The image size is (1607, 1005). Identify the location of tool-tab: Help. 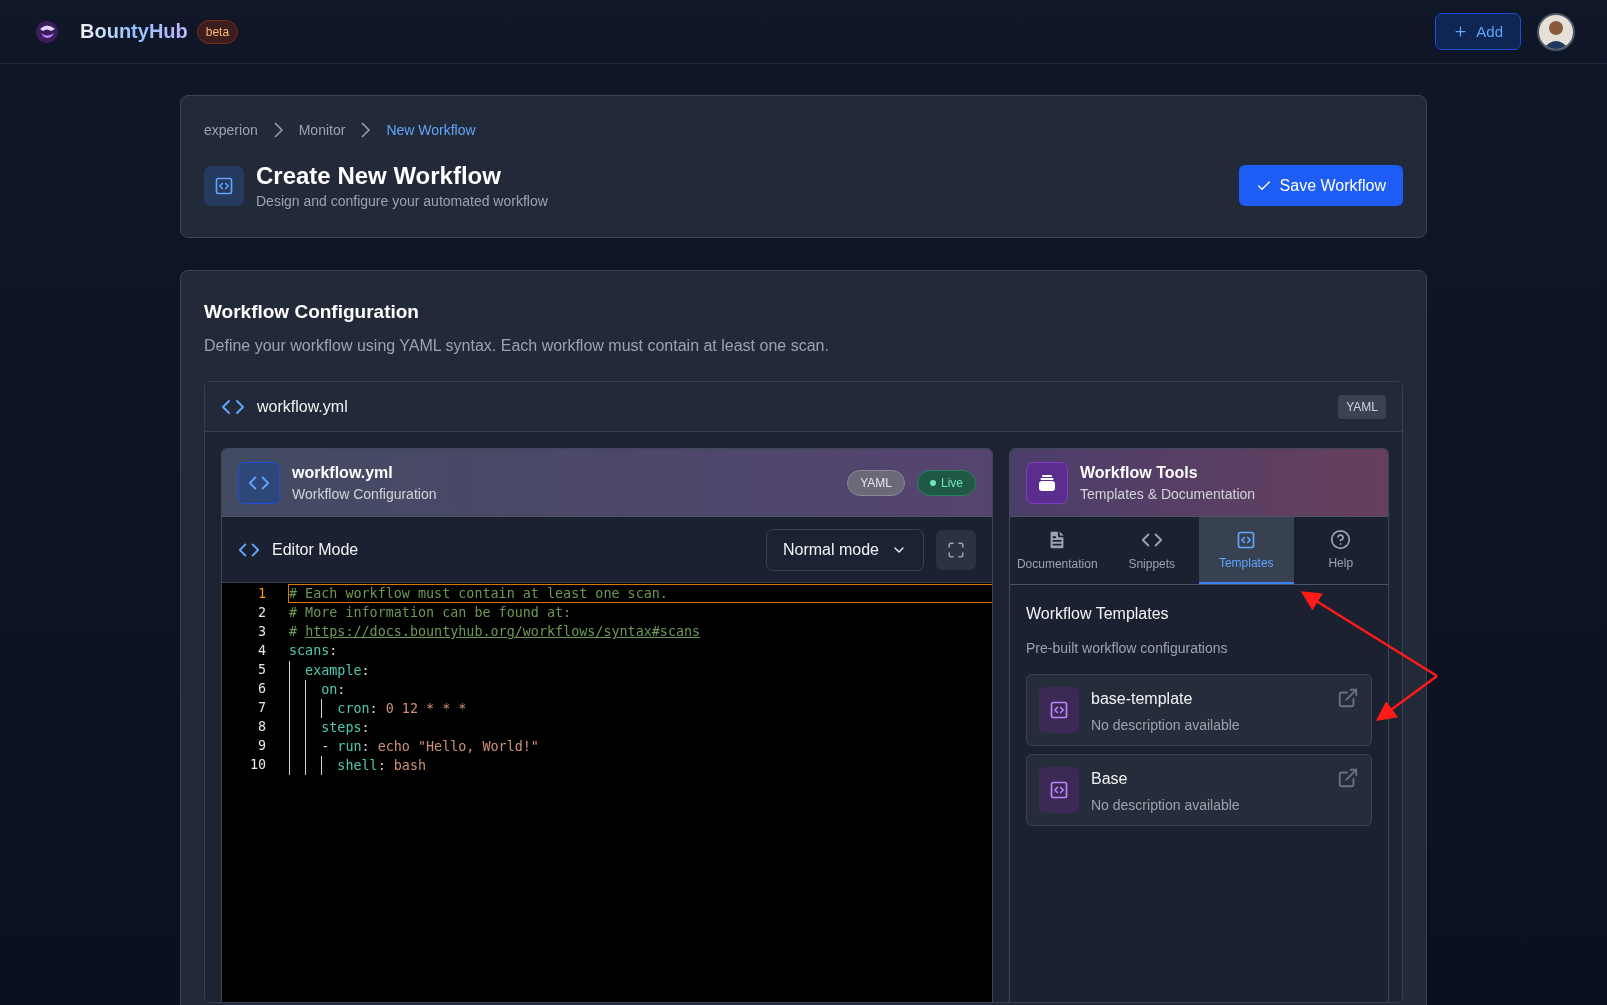
(1340, 550).